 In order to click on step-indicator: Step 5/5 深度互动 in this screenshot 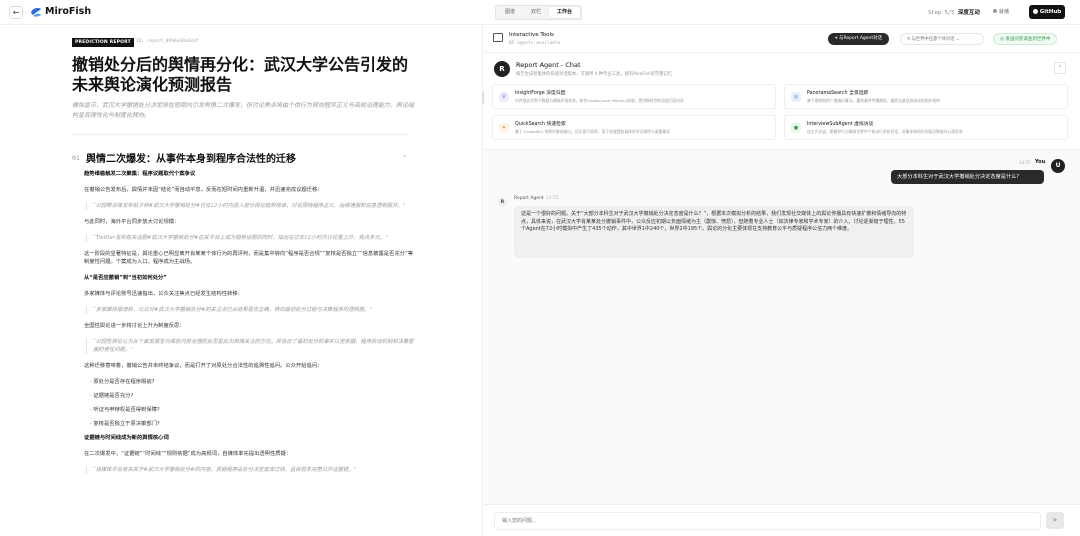, I will do `click(954, 12)`.